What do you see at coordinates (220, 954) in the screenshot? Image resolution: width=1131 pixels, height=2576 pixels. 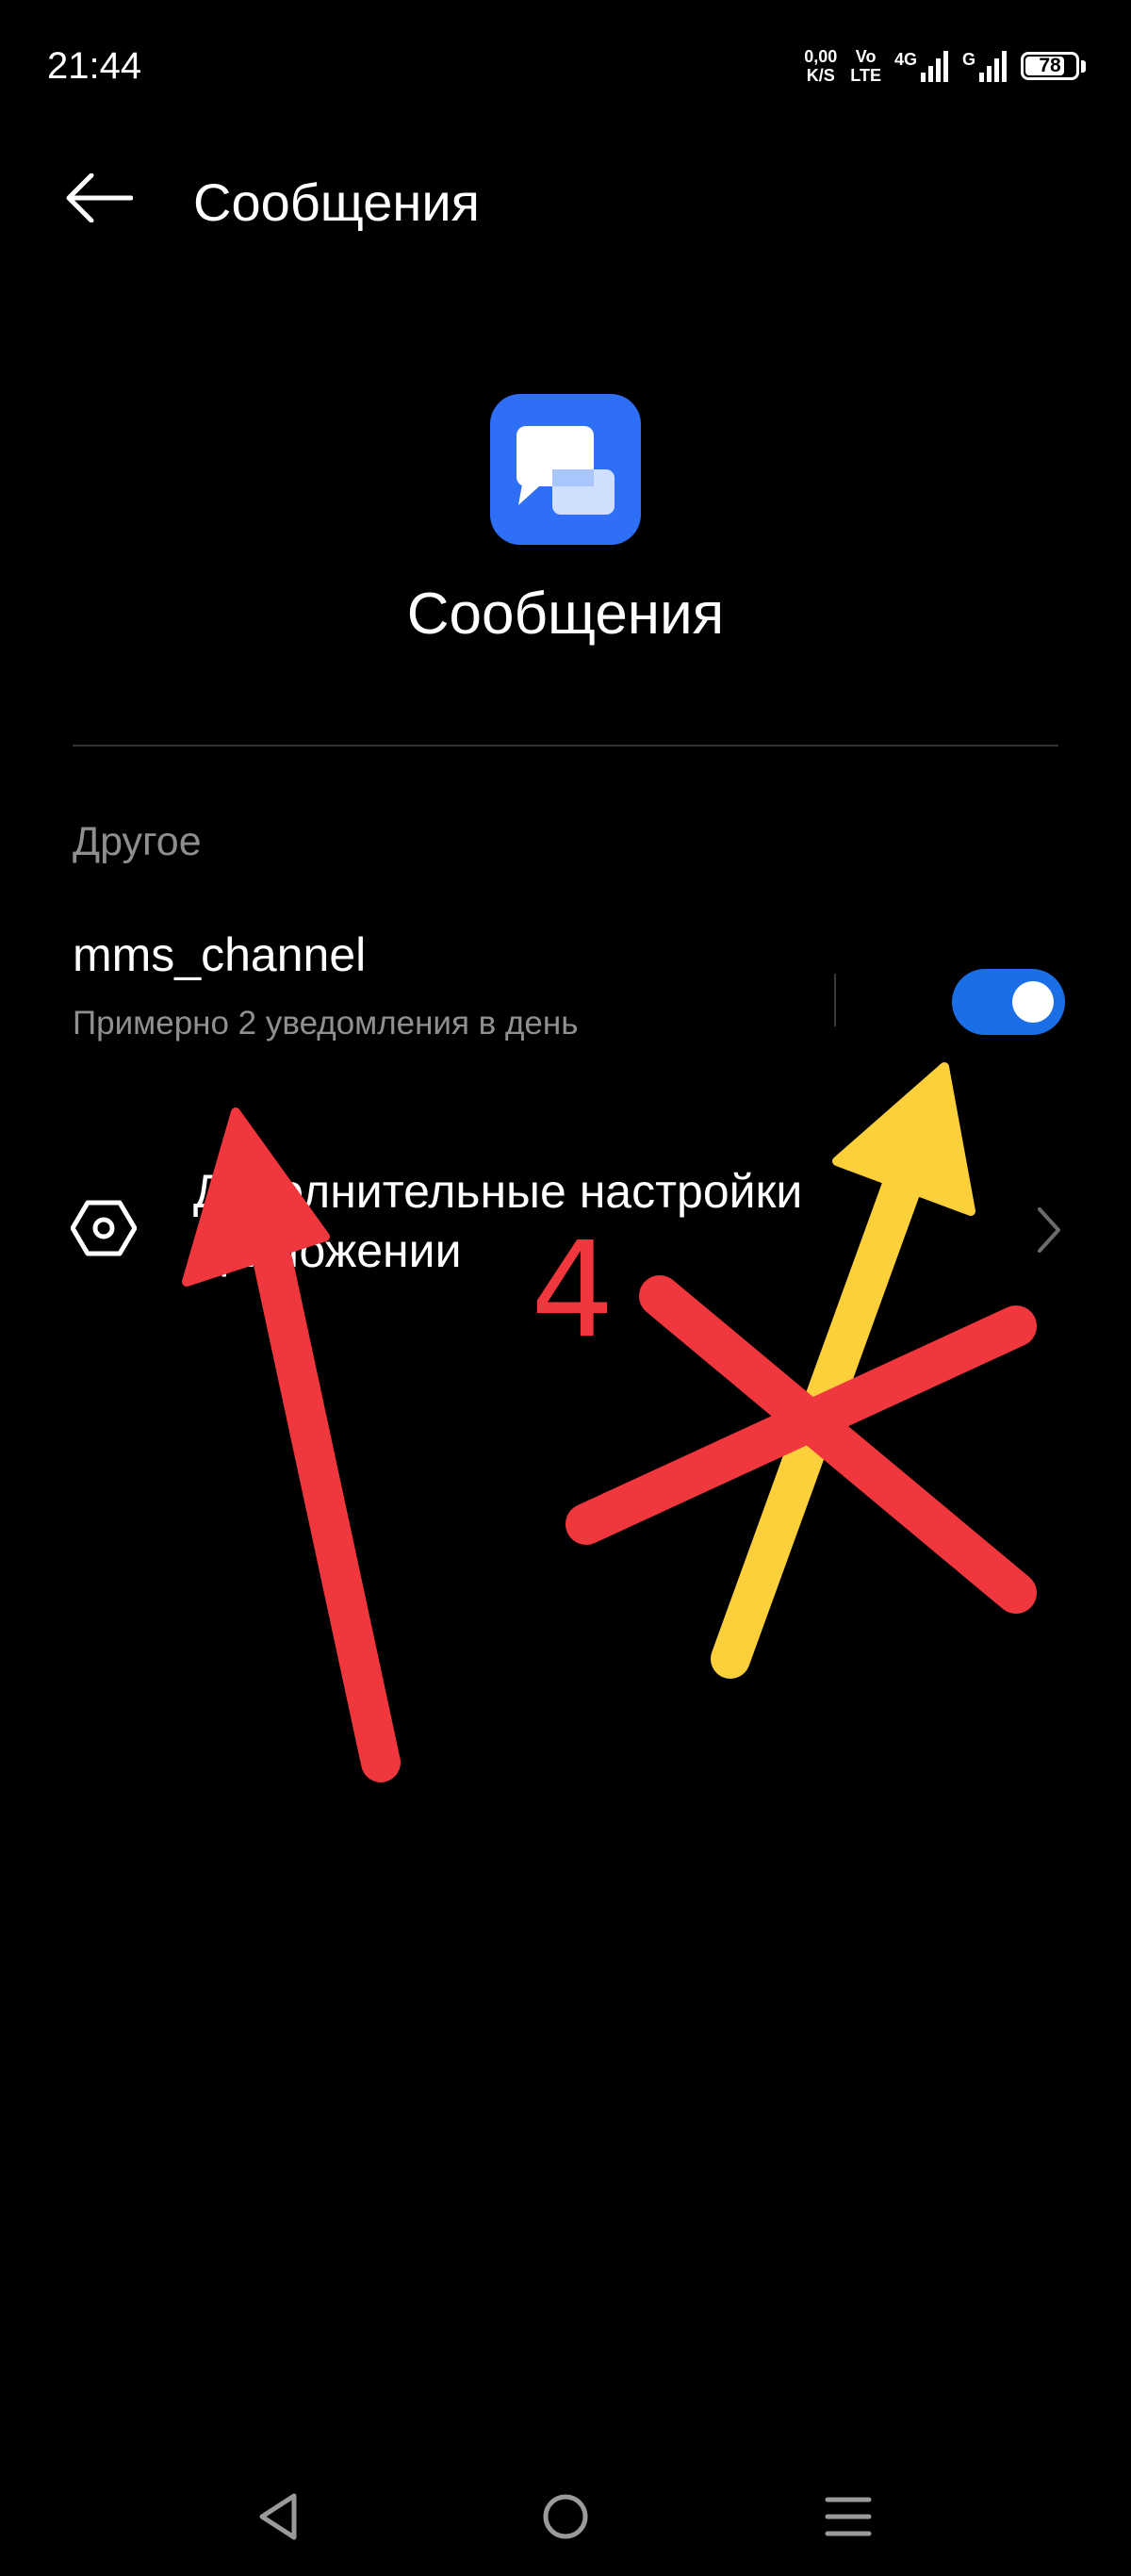 I see `channel-title: mms_channel` at bounding box center [220, 954].